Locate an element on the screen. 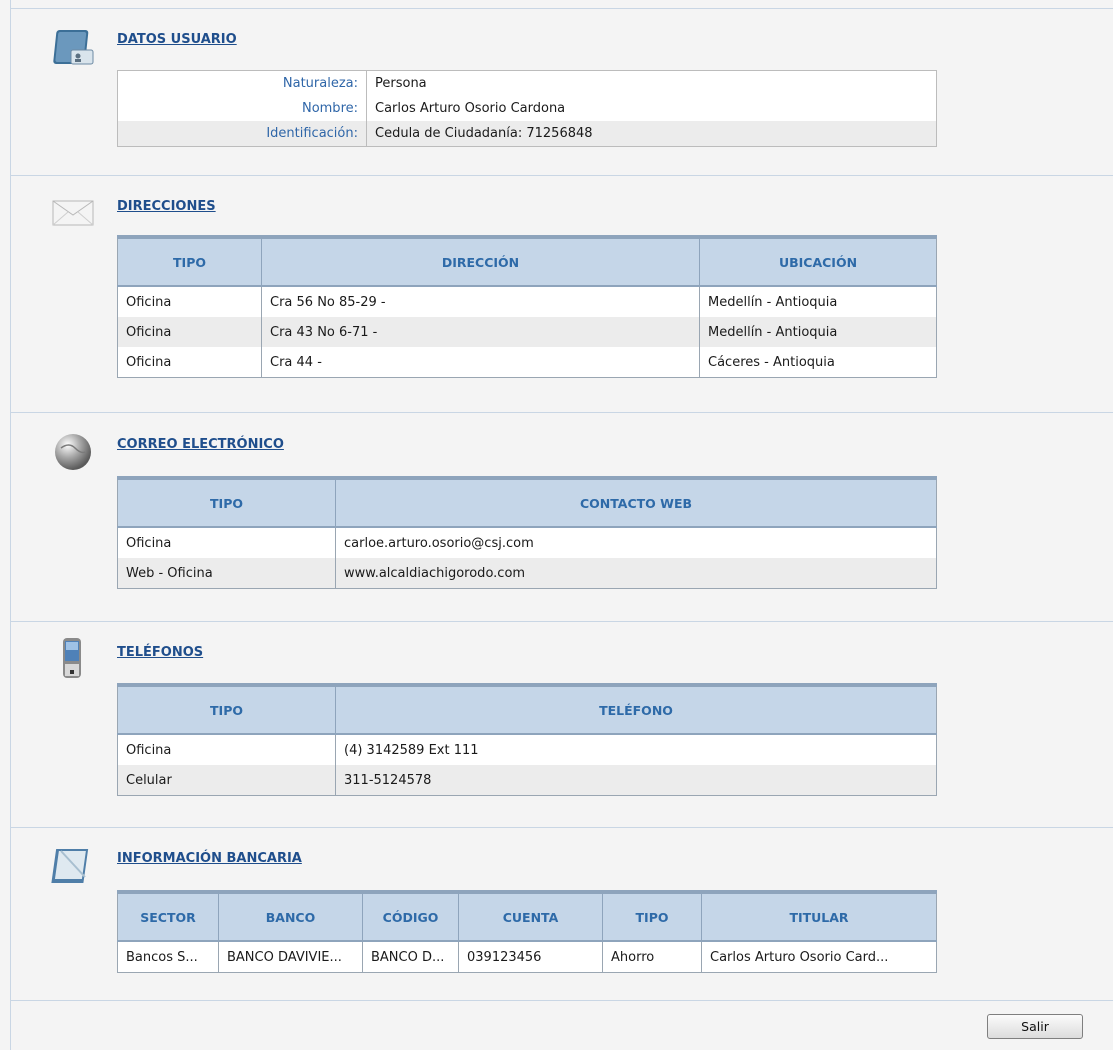 The image size is (1113, 1050). table-cell: Celular is located at coordinates (226, 780).